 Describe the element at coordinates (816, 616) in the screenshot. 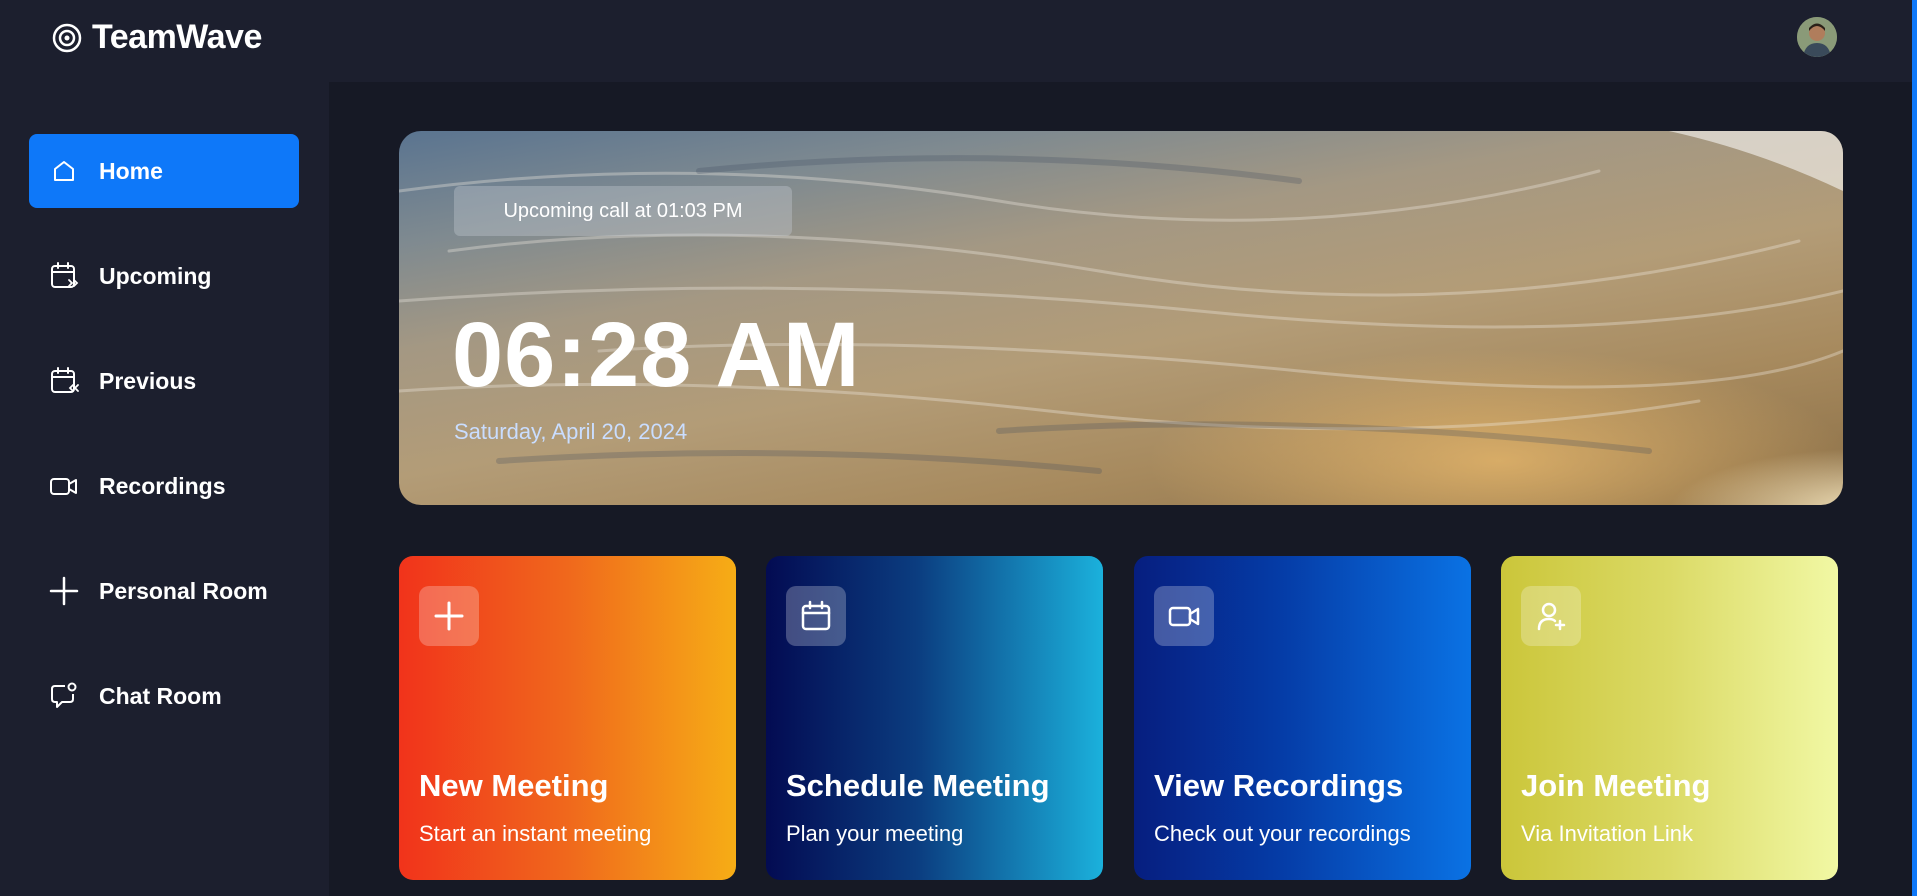

I see `calendar-icon` at that location.